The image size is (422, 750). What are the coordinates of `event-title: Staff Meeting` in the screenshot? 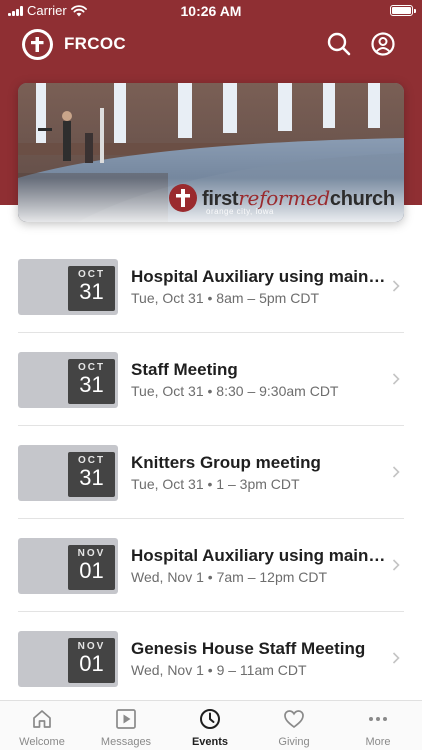 It's located at (184, 369).